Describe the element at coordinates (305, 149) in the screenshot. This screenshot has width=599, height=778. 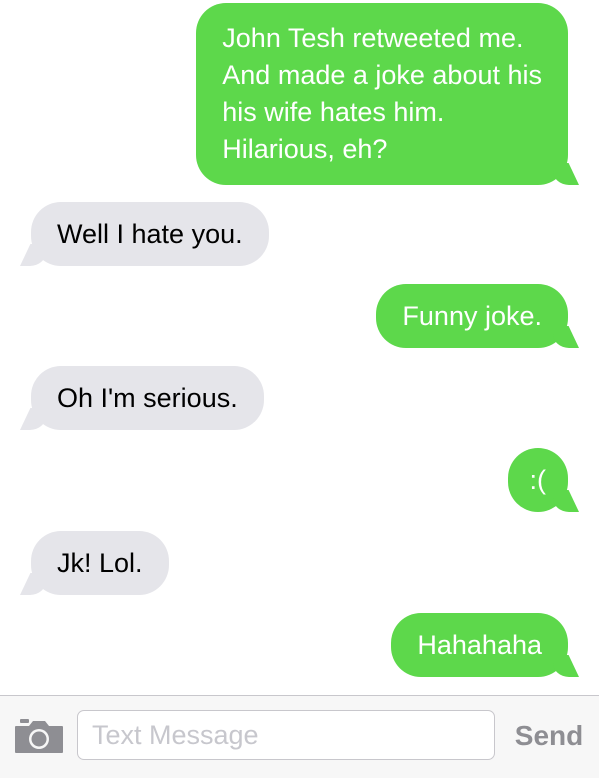
I see `message-text: Hilarious, eh?` at that location.